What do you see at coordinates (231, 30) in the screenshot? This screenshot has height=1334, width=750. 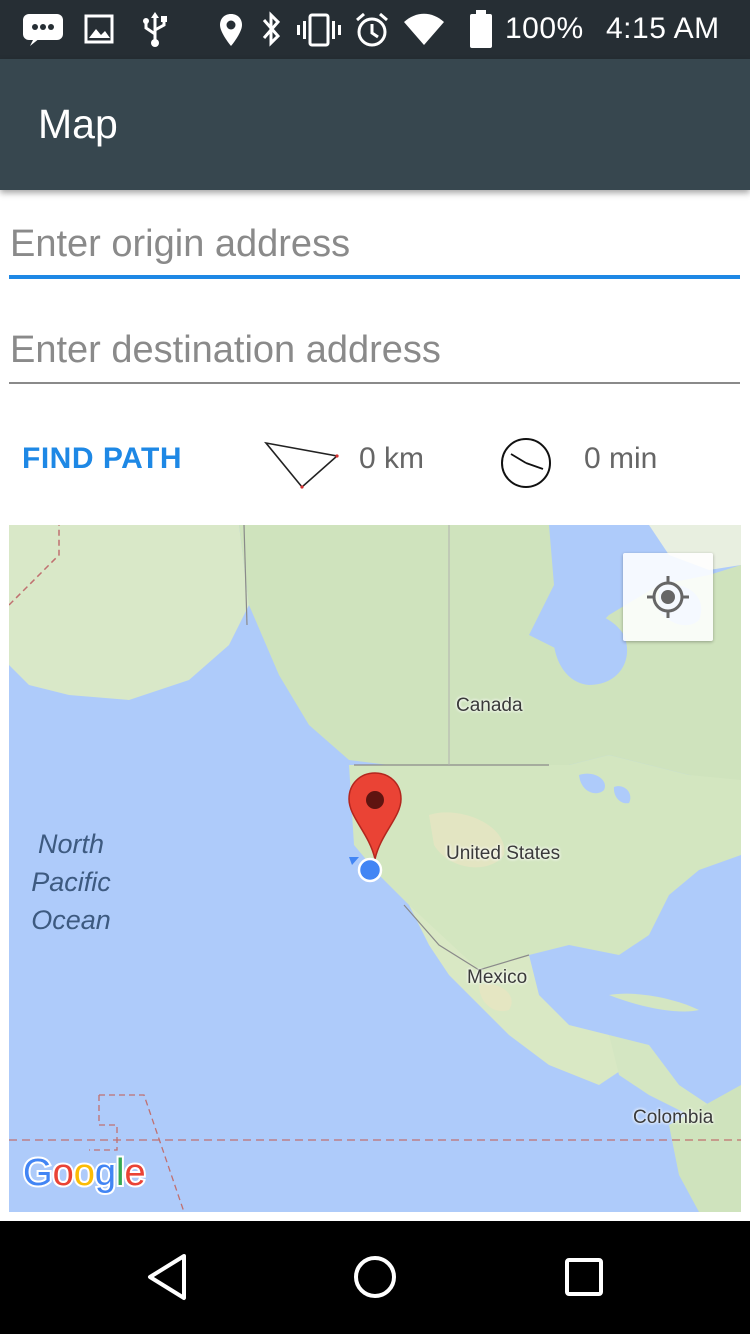 I see `location-icon` at bounding box center [231, 30].